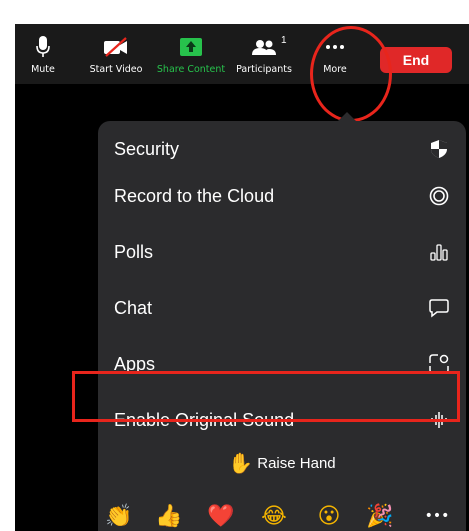 This screenshot has width=469, height=531. What do you see at coordinates (264, 69) in the screenshot?
I see `participants-label: Participants` at bounding box center [264, 69].